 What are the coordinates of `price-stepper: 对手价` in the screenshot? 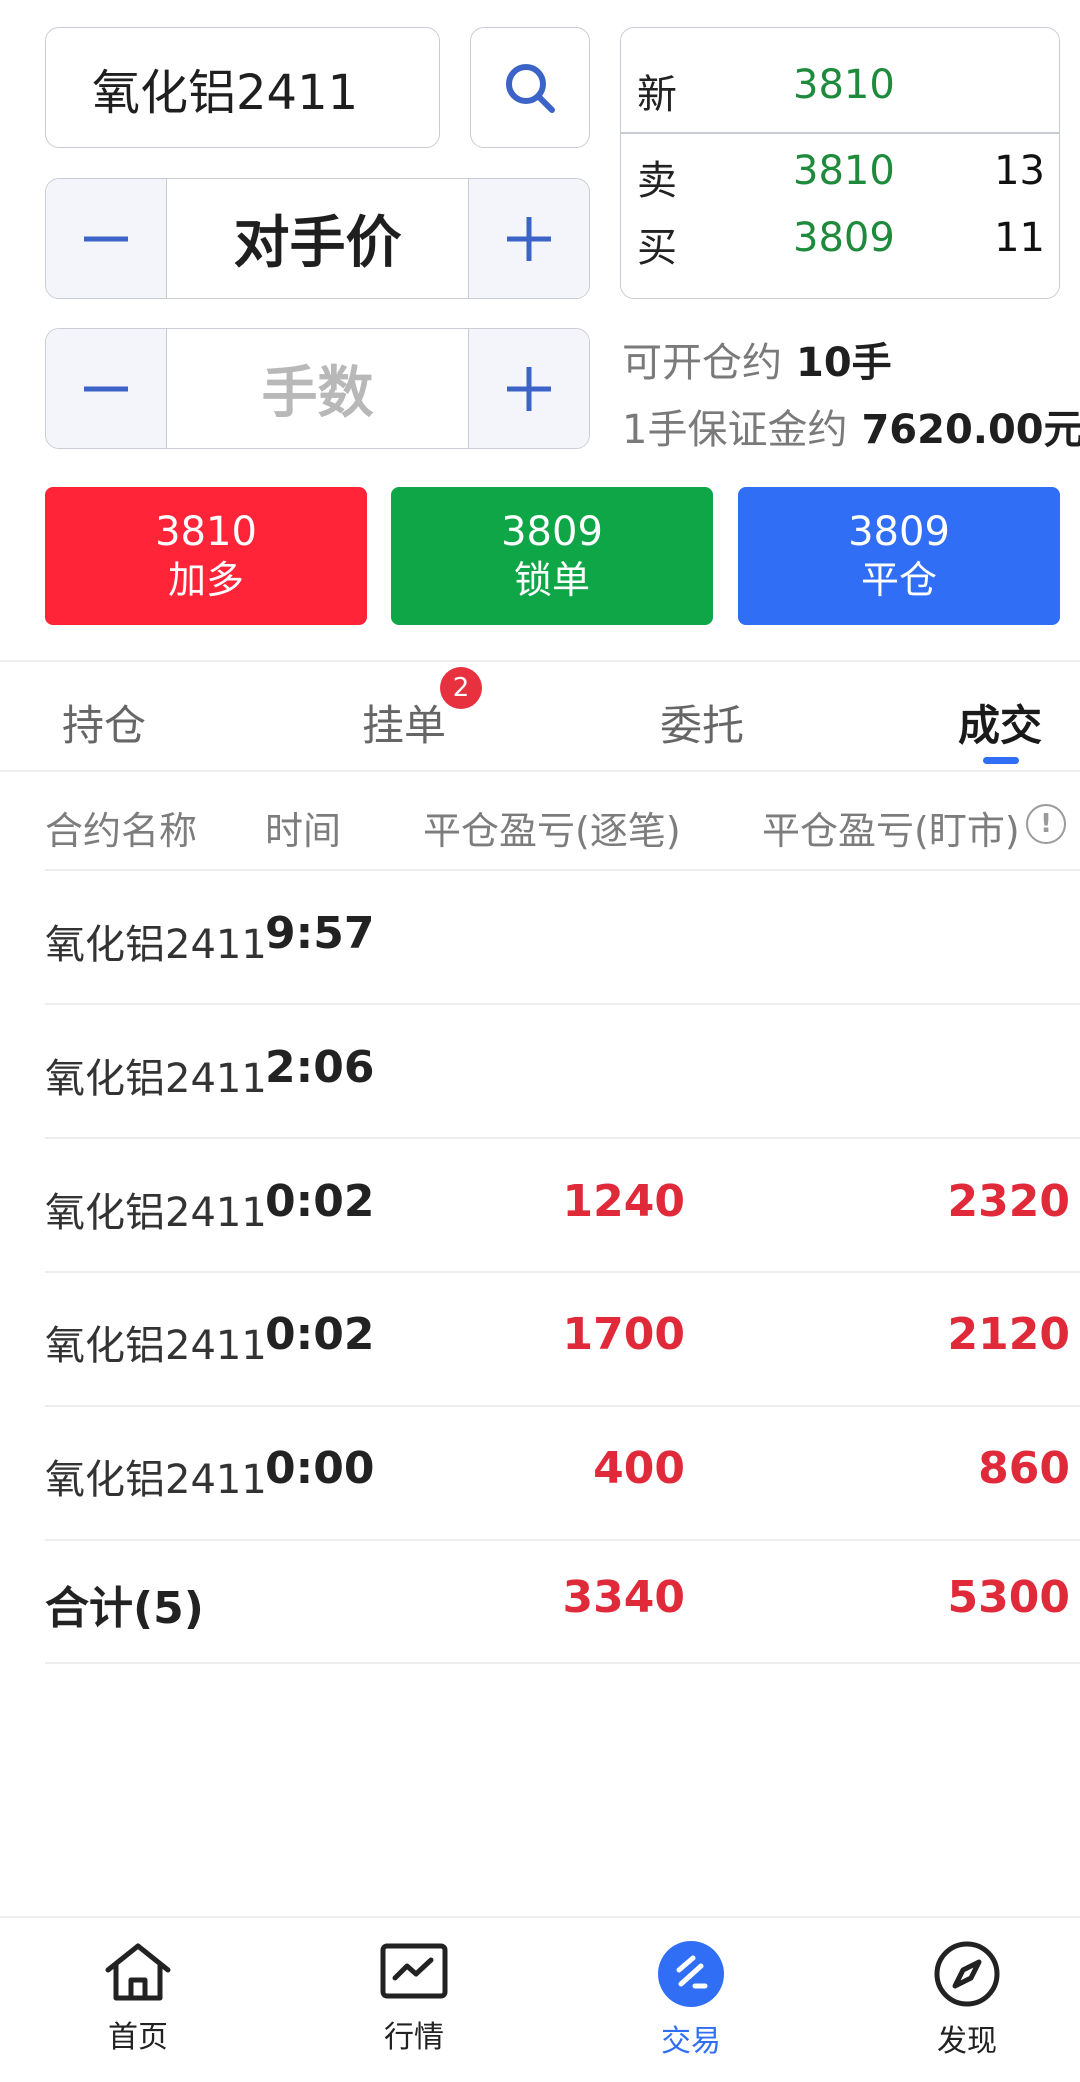 It's located at (317, 238).